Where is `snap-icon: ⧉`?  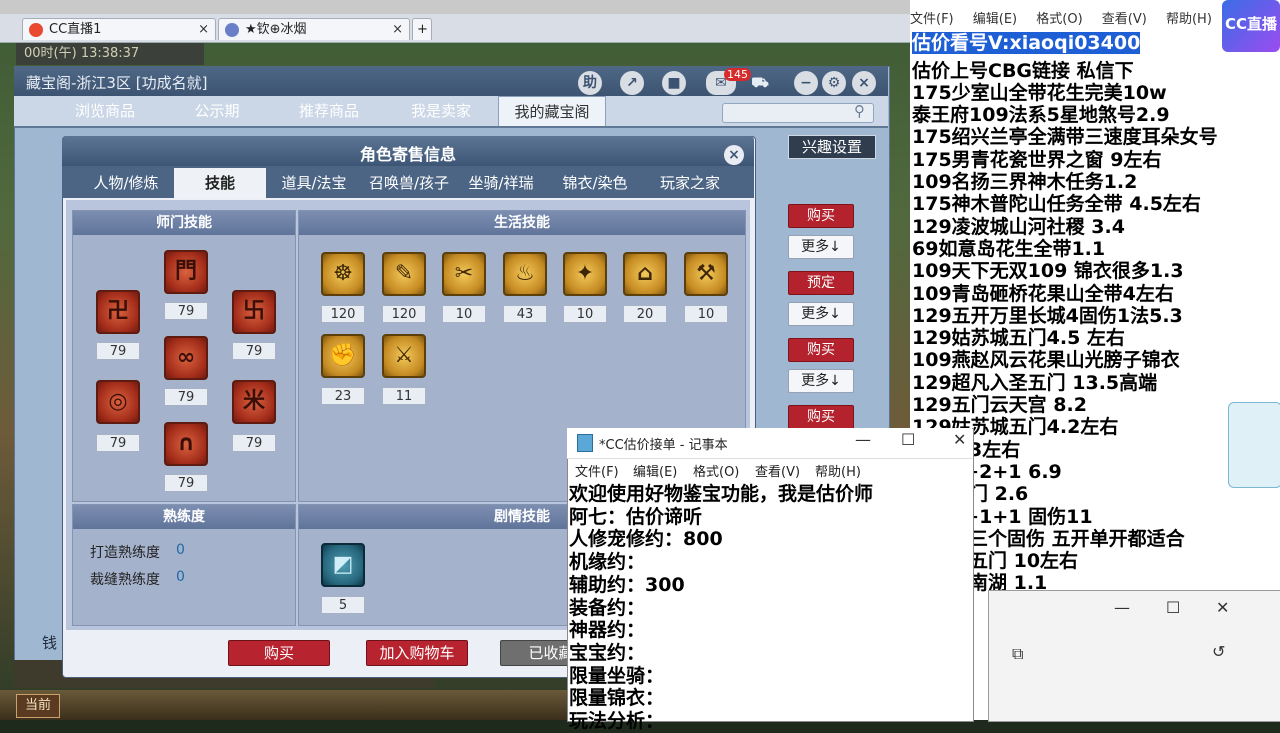
snap-icon: ⧉ is located at coordinates (1017, 654).